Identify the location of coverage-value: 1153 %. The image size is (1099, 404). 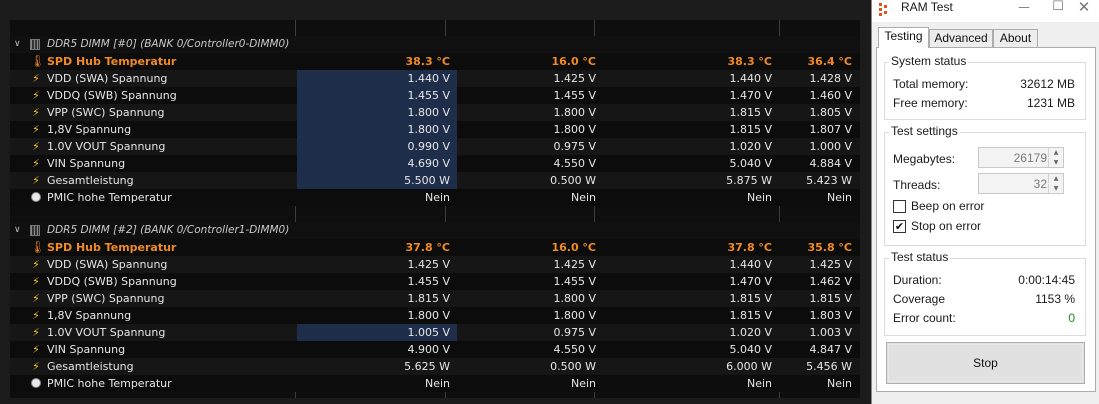
(1055, 299).